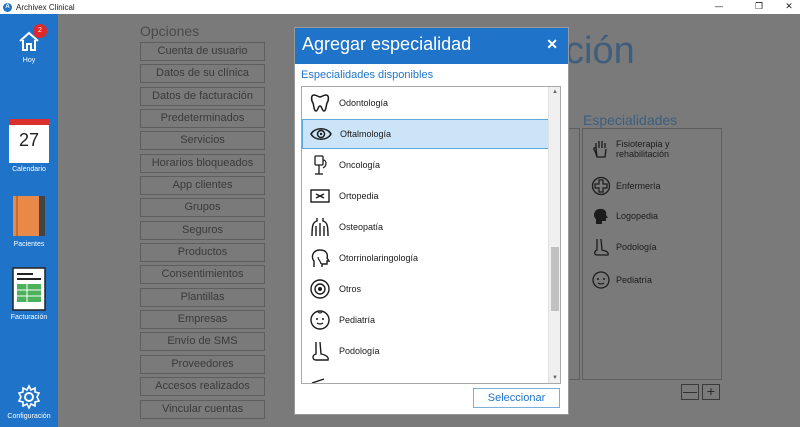 This screenshot has width=800, height=427. Describe the element at coordinates (29, 244) in the screenshot. I see `sidebar-item-label: Pacientes` at that location.